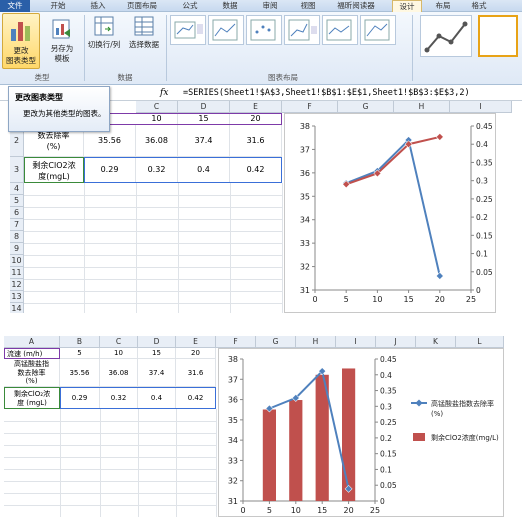  I want to click on change-chart-type-button: 更改 图表类型, so click(21, 41).